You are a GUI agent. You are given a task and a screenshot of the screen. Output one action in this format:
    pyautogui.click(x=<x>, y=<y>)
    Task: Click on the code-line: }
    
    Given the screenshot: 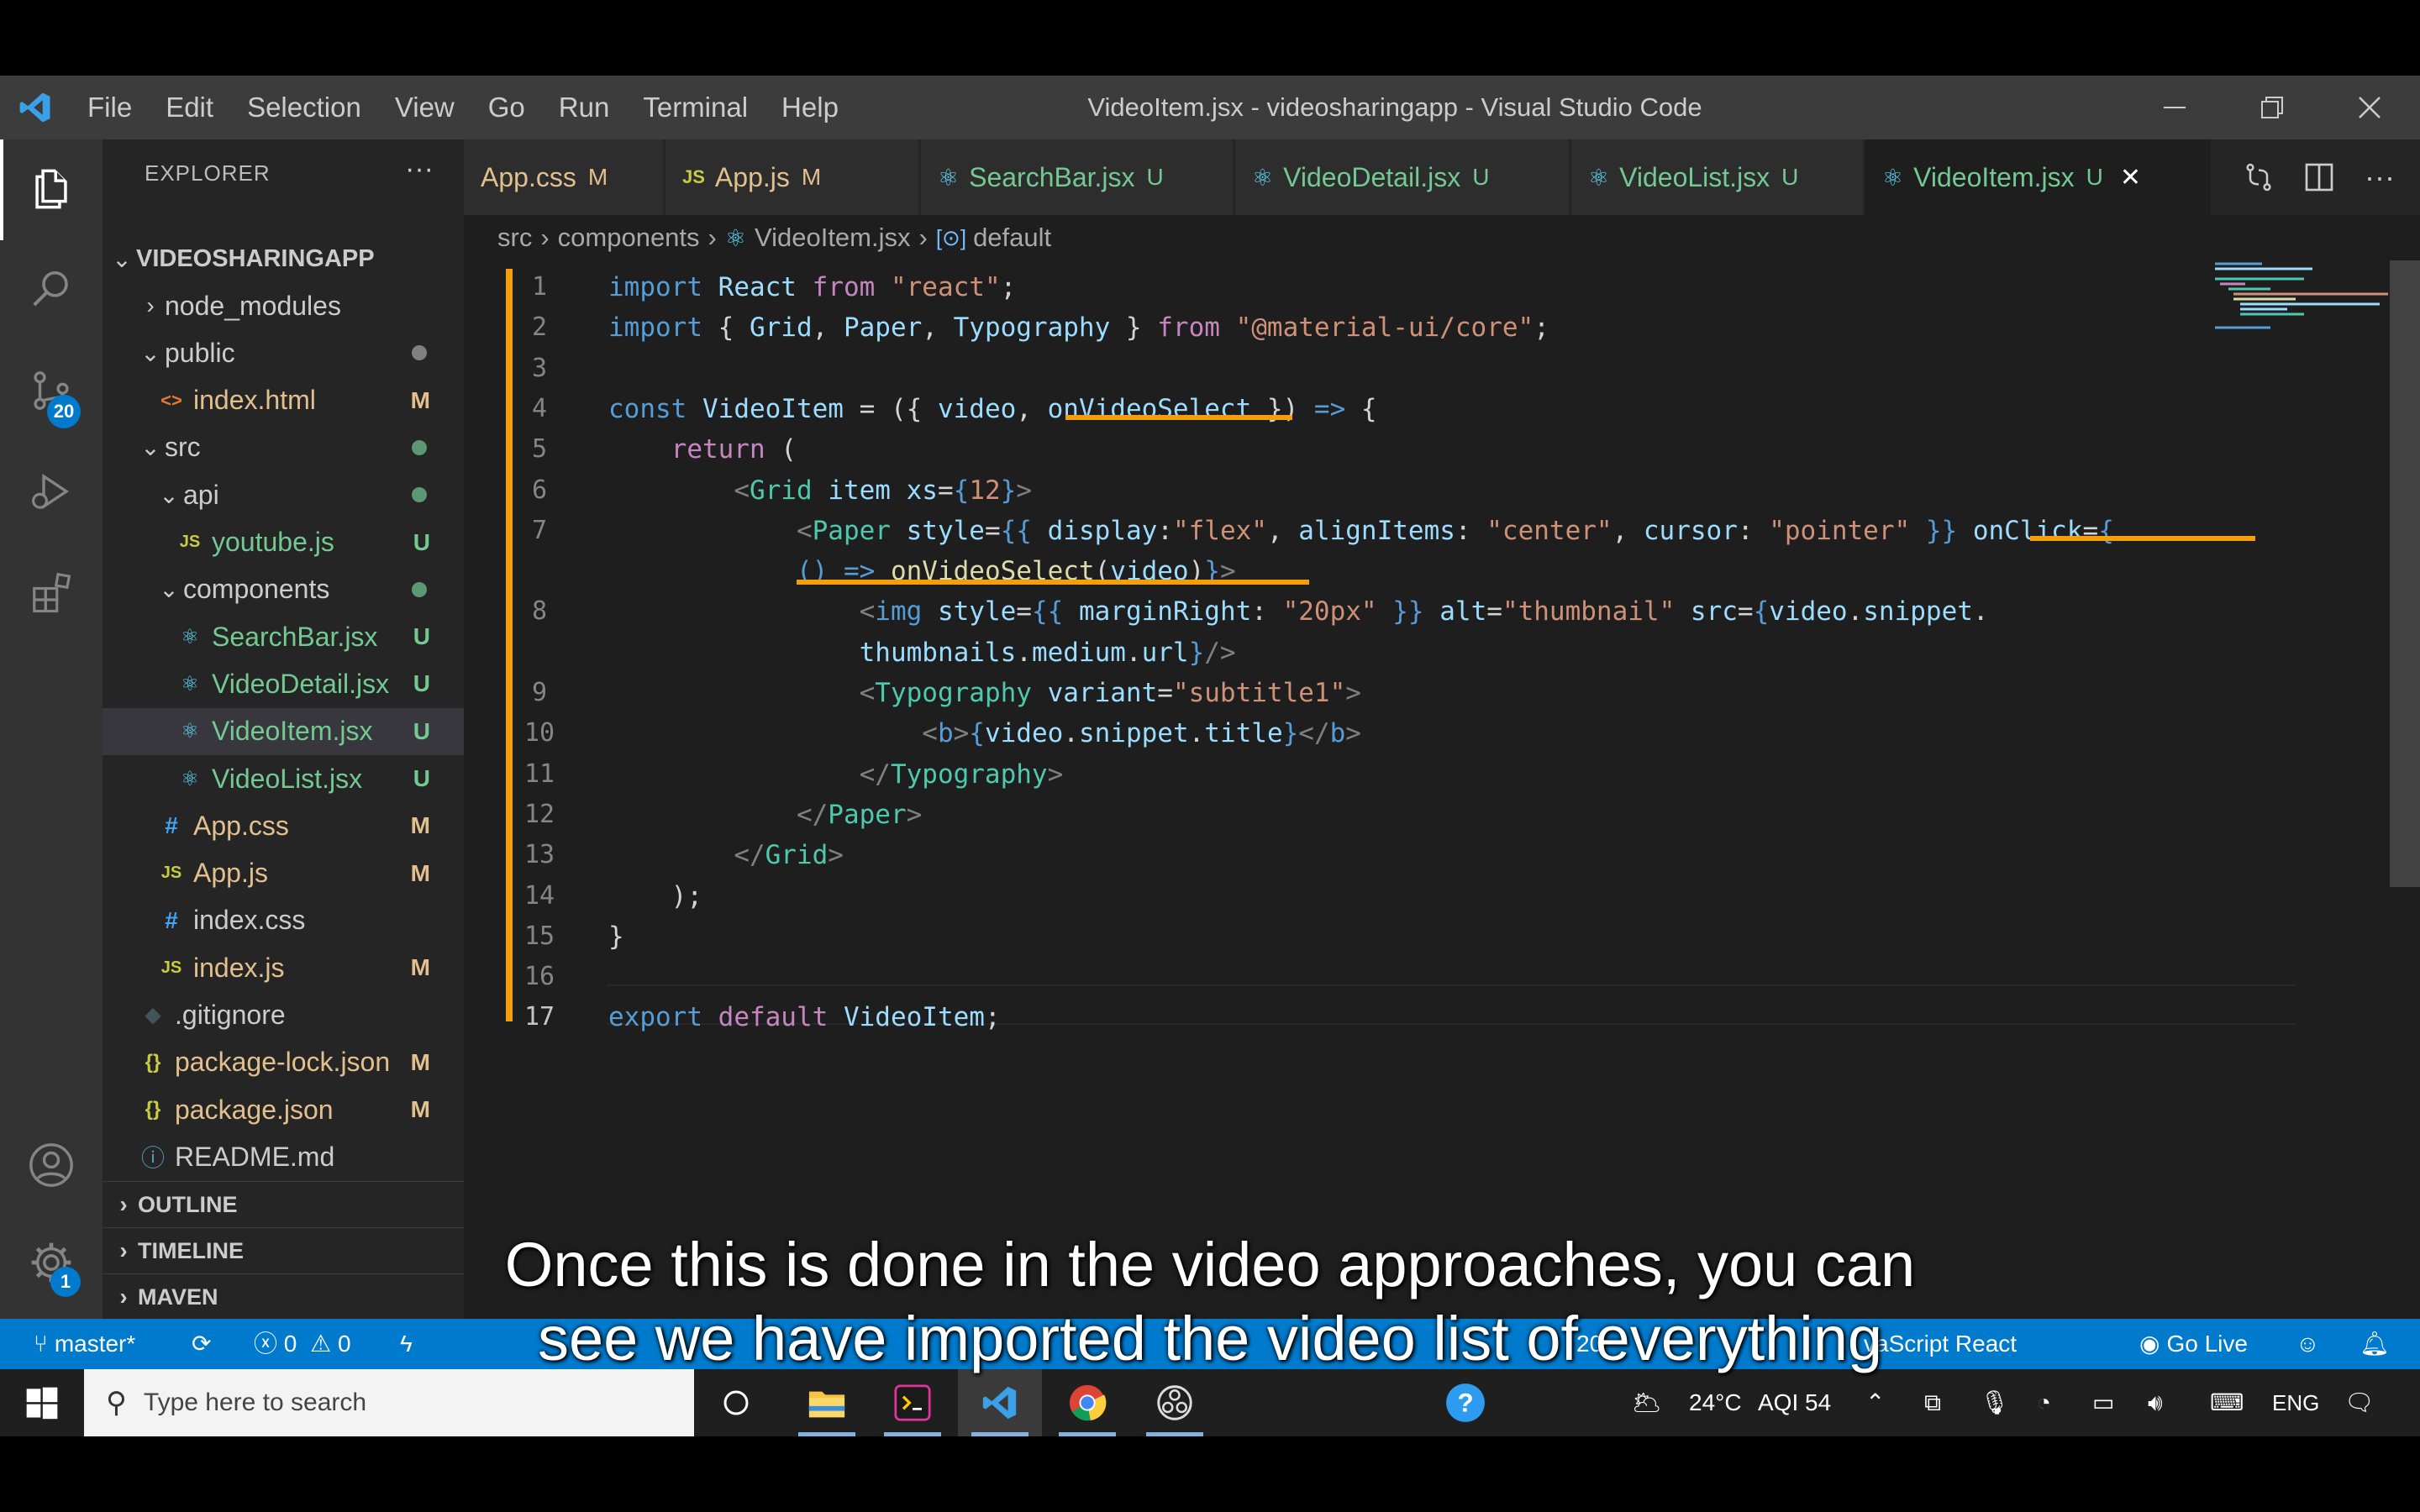 What is the action you would take?
    pyautogui.click(x=616, y=936)
    